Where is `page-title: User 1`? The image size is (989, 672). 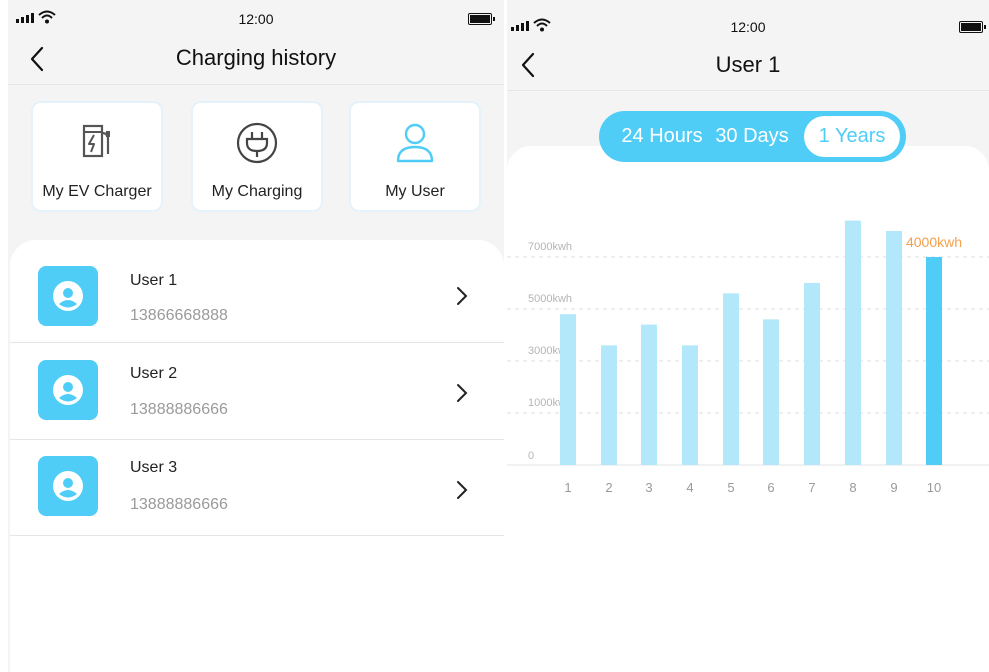
page-title: User 1 is located at coordinates (748, 64).